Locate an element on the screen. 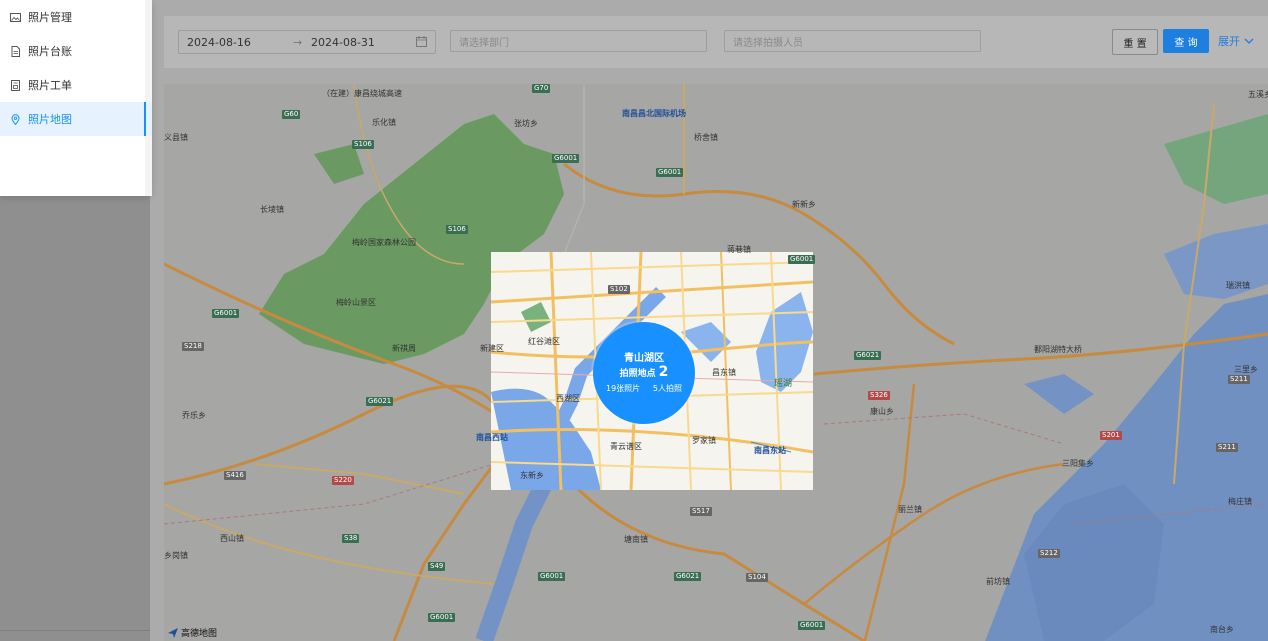  date-end: 2024-08-31 is located at coordinates (343, 42).